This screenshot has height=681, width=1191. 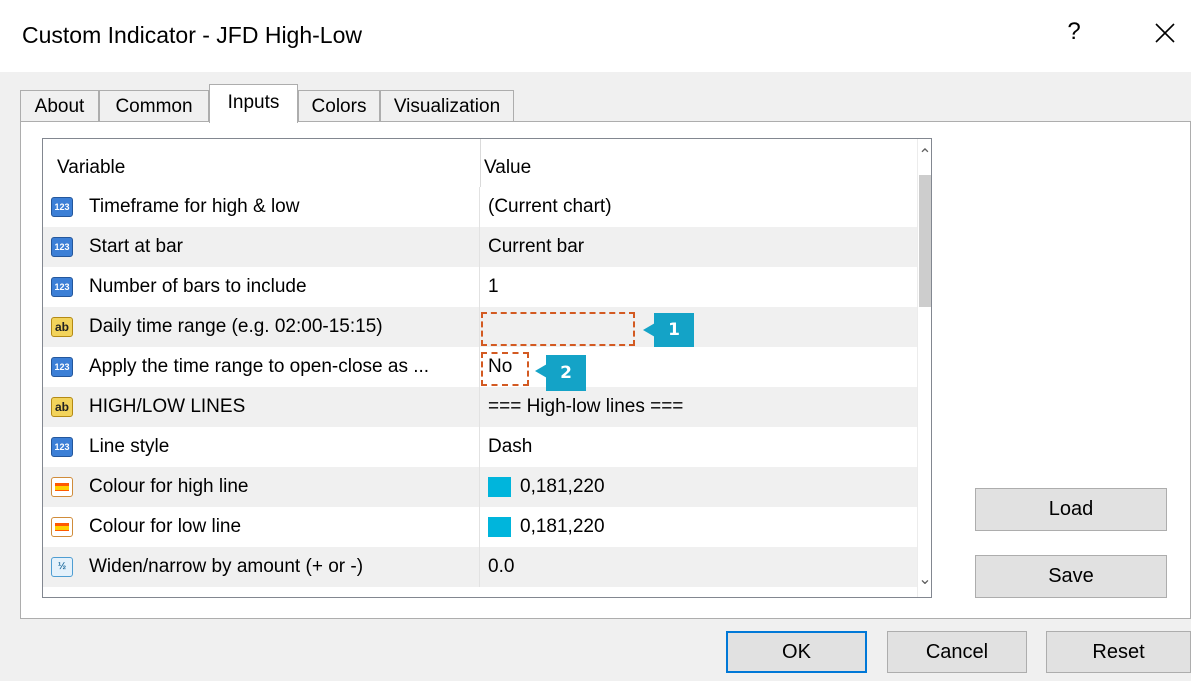 What do you see at coordinates (674, 330) in the screenshot?
I see `callout-badge-1: 1` at bounding box center [674, 330].